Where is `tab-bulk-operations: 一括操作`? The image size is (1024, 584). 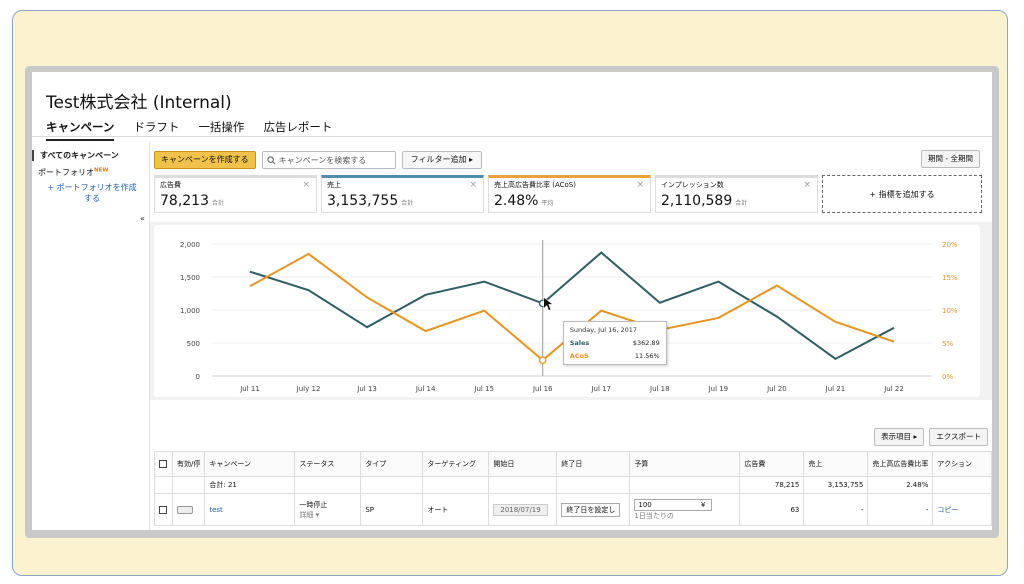
tab-bulk-operations: 一括操作 is located at coordinates (221, 130).